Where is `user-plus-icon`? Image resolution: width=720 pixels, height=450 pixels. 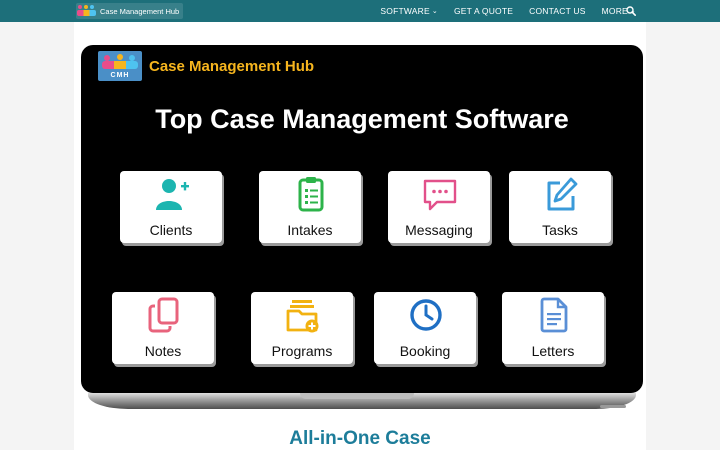
user-plus-icon is located at coordinates (172, 194).